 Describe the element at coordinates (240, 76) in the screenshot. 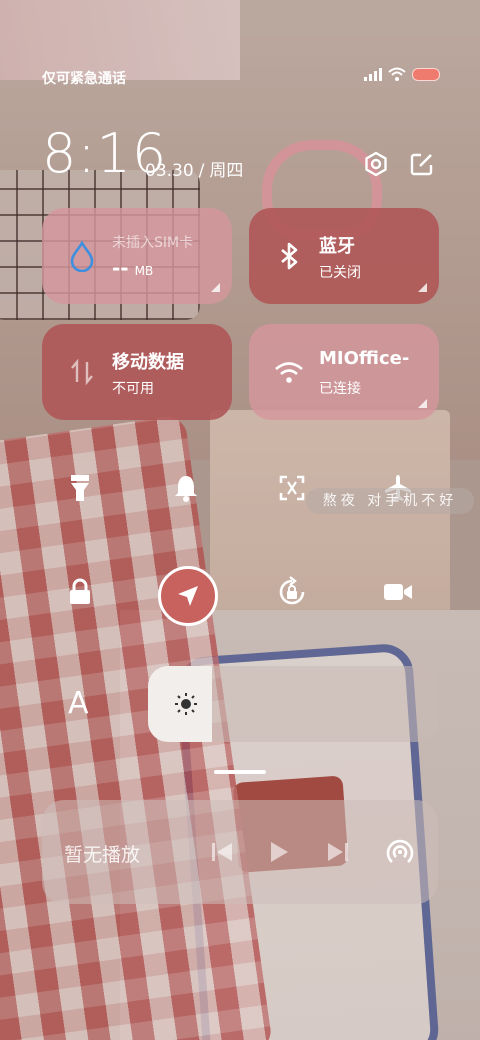

I see `status-bar: 仅可紧急通话` at that location.